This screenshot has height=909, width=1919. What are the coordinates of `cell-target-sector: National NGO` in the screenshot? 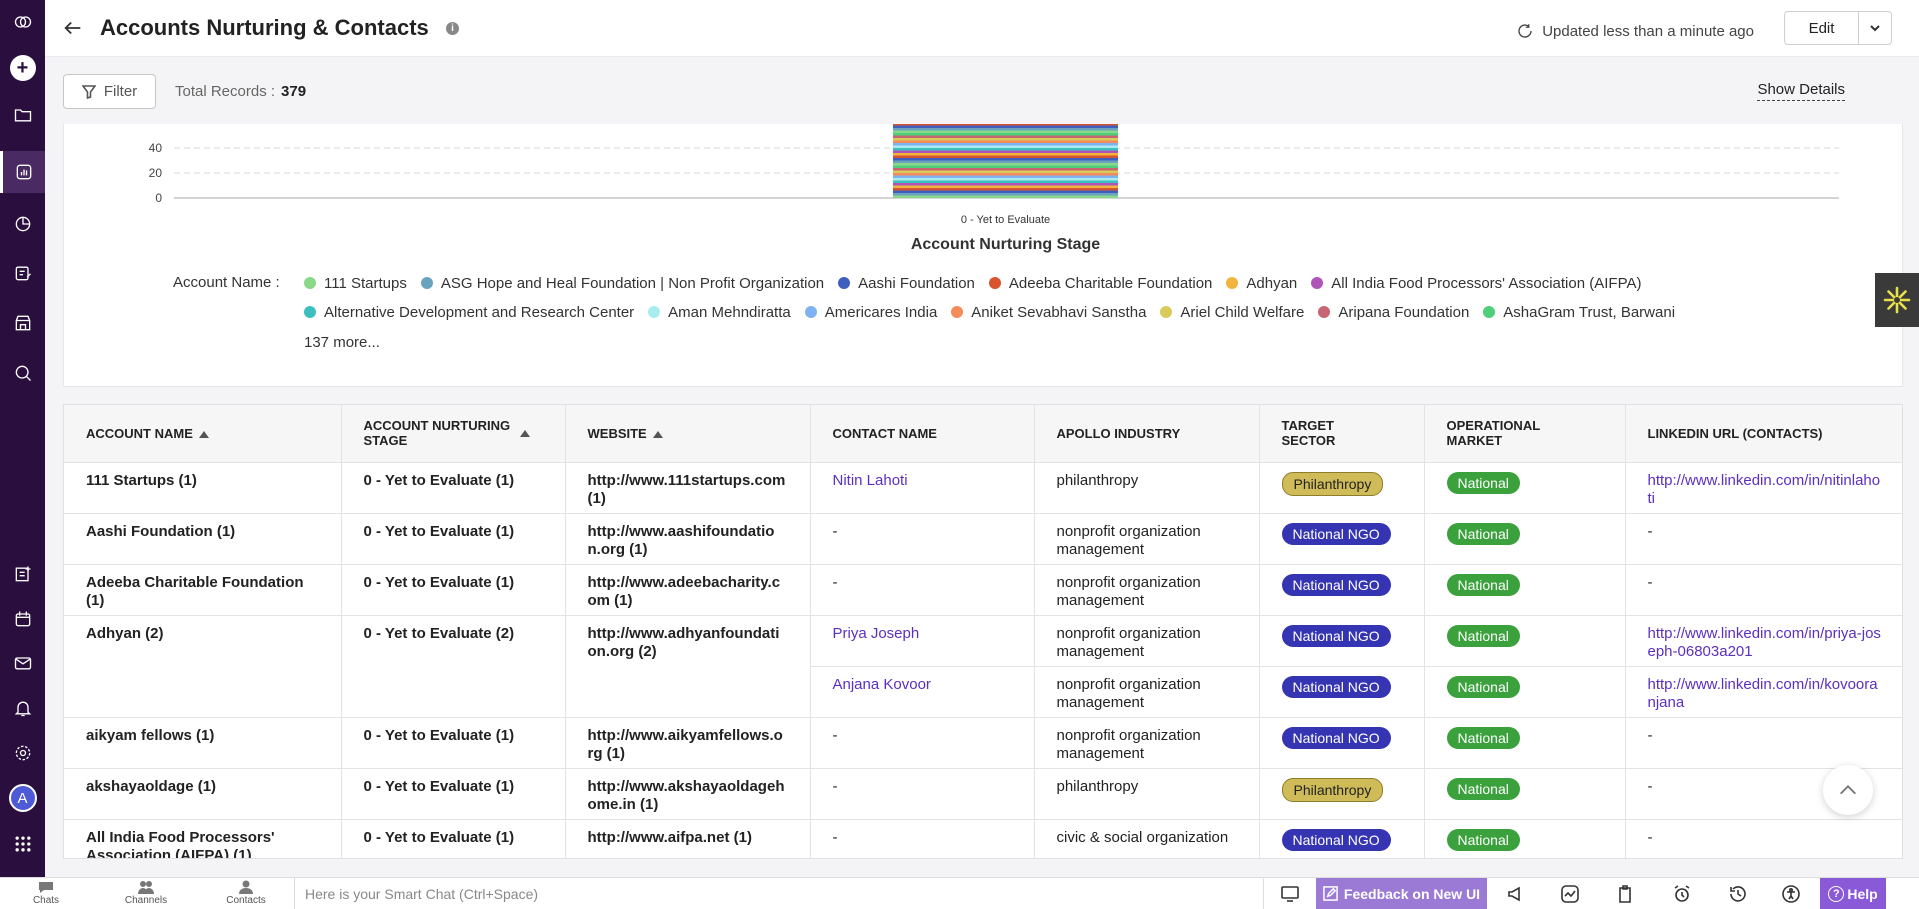 It's located at (1342, 590).